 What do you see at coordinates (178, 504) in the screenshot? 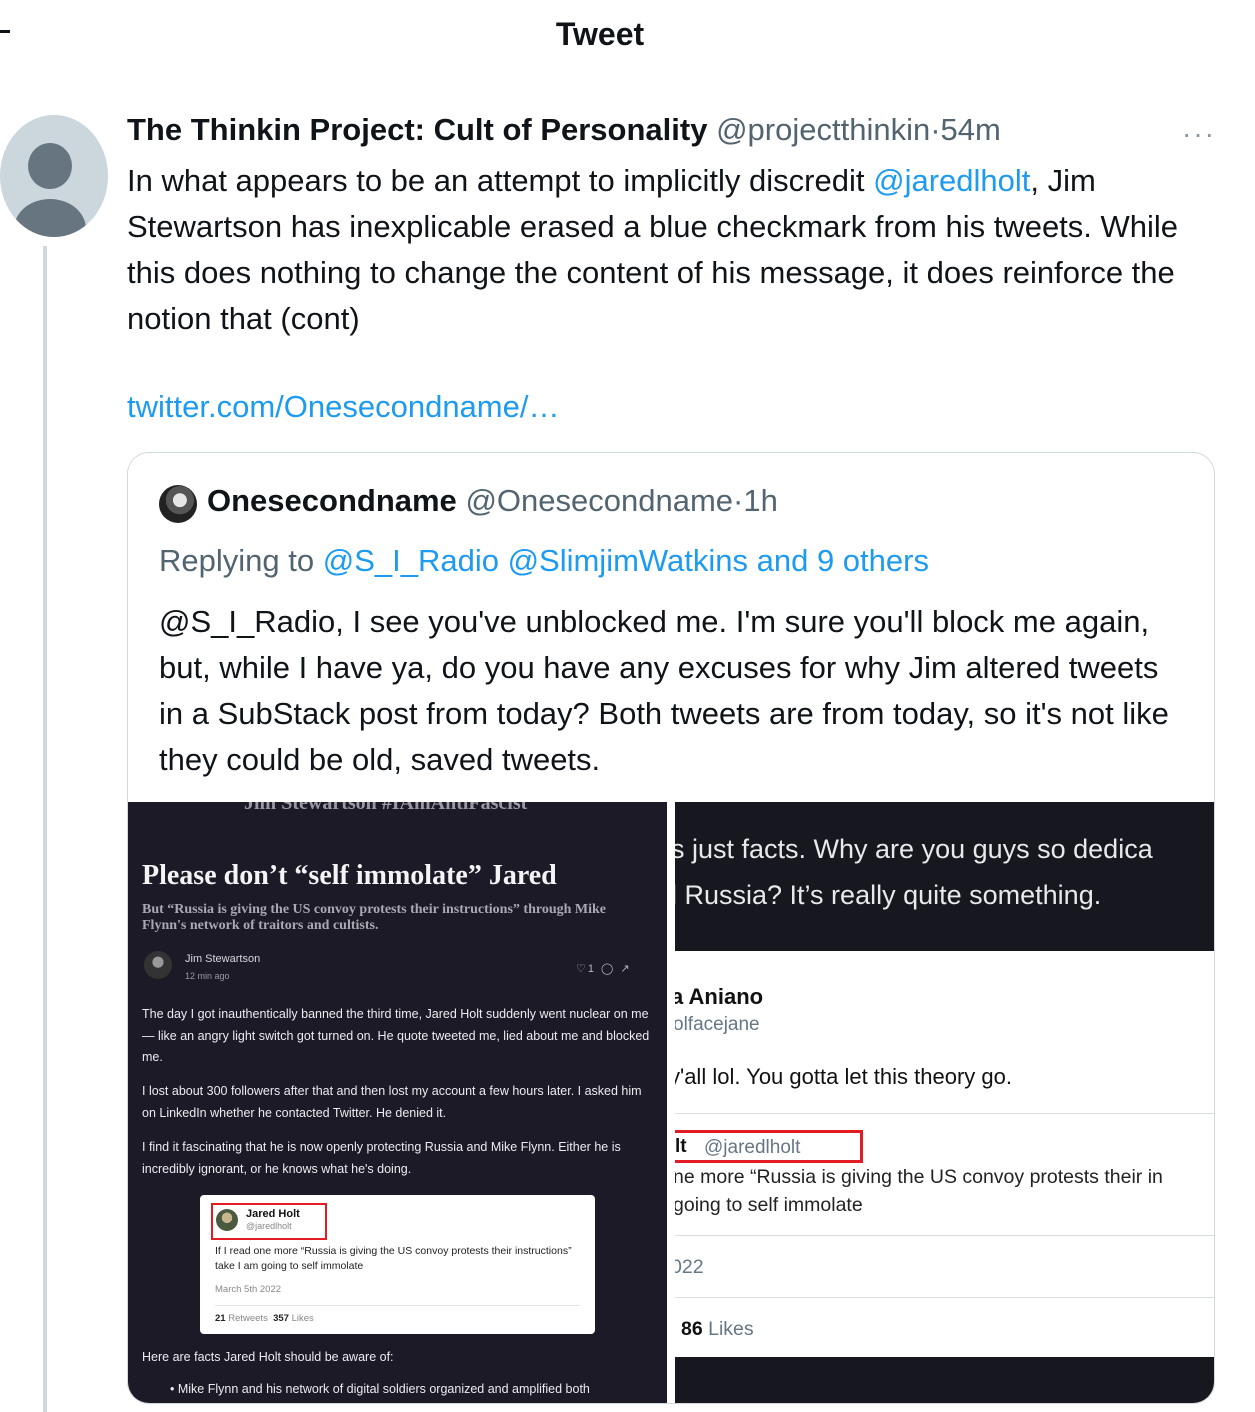
I see `quoted-avatar` at bounding box center [178, 504].